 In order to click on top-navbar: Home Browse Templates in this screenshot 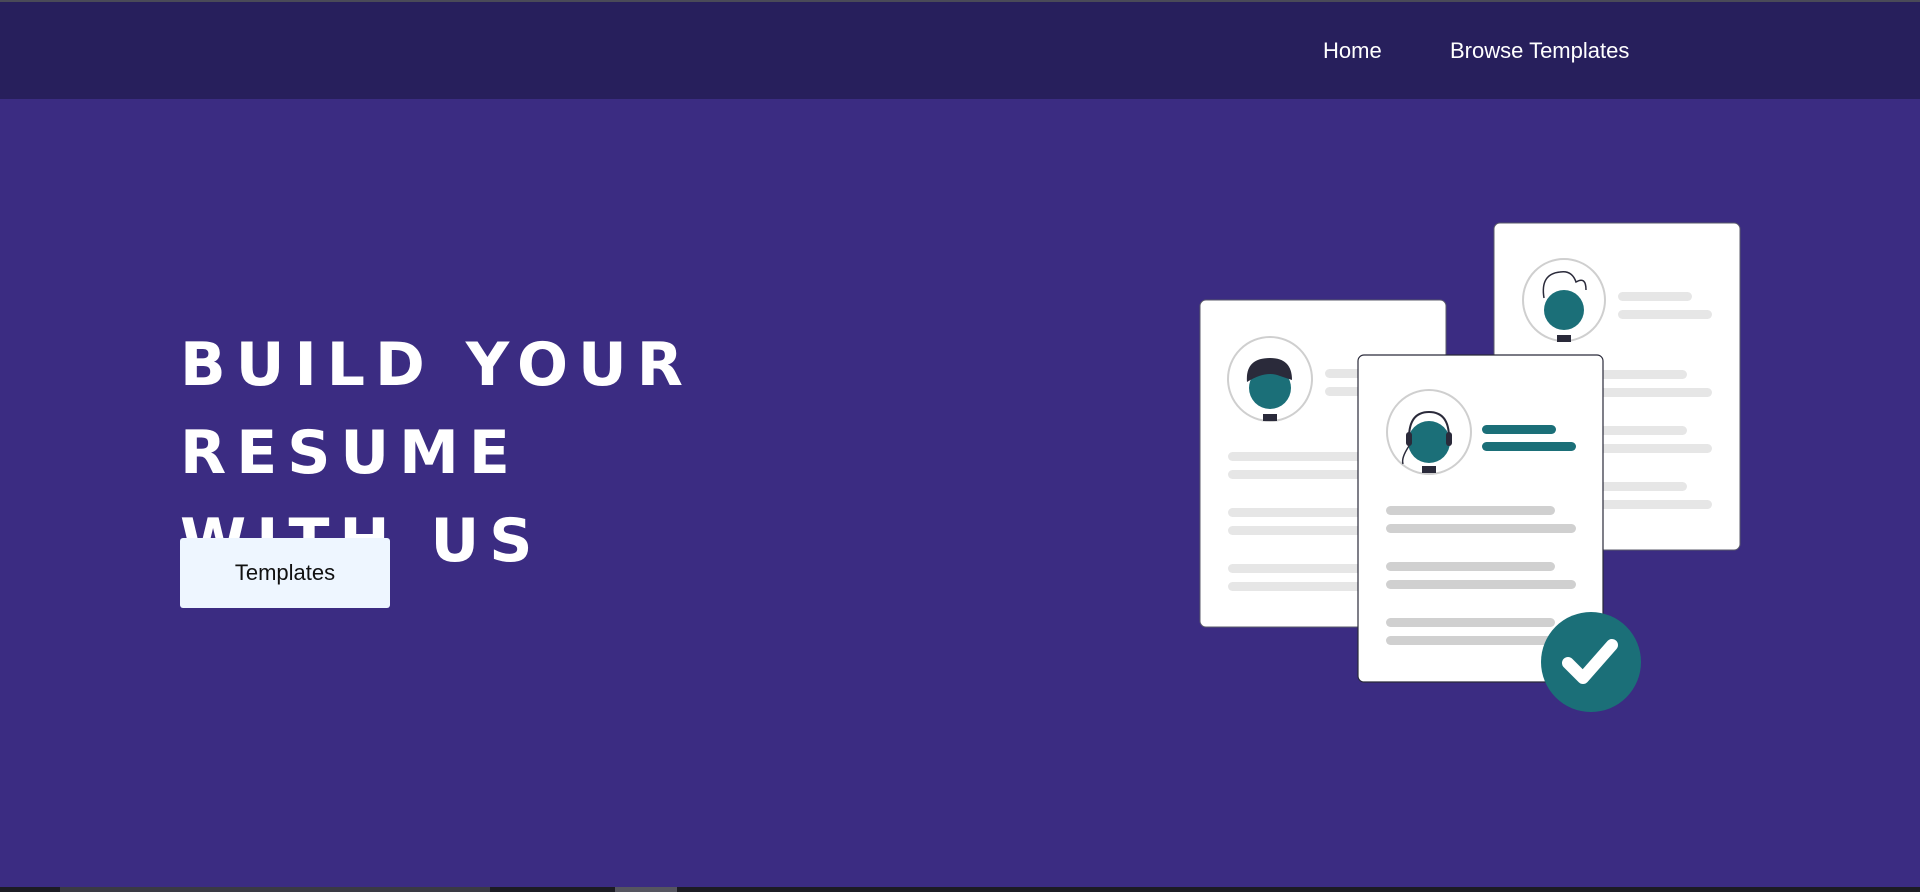, I will do `click(960, 49)`.